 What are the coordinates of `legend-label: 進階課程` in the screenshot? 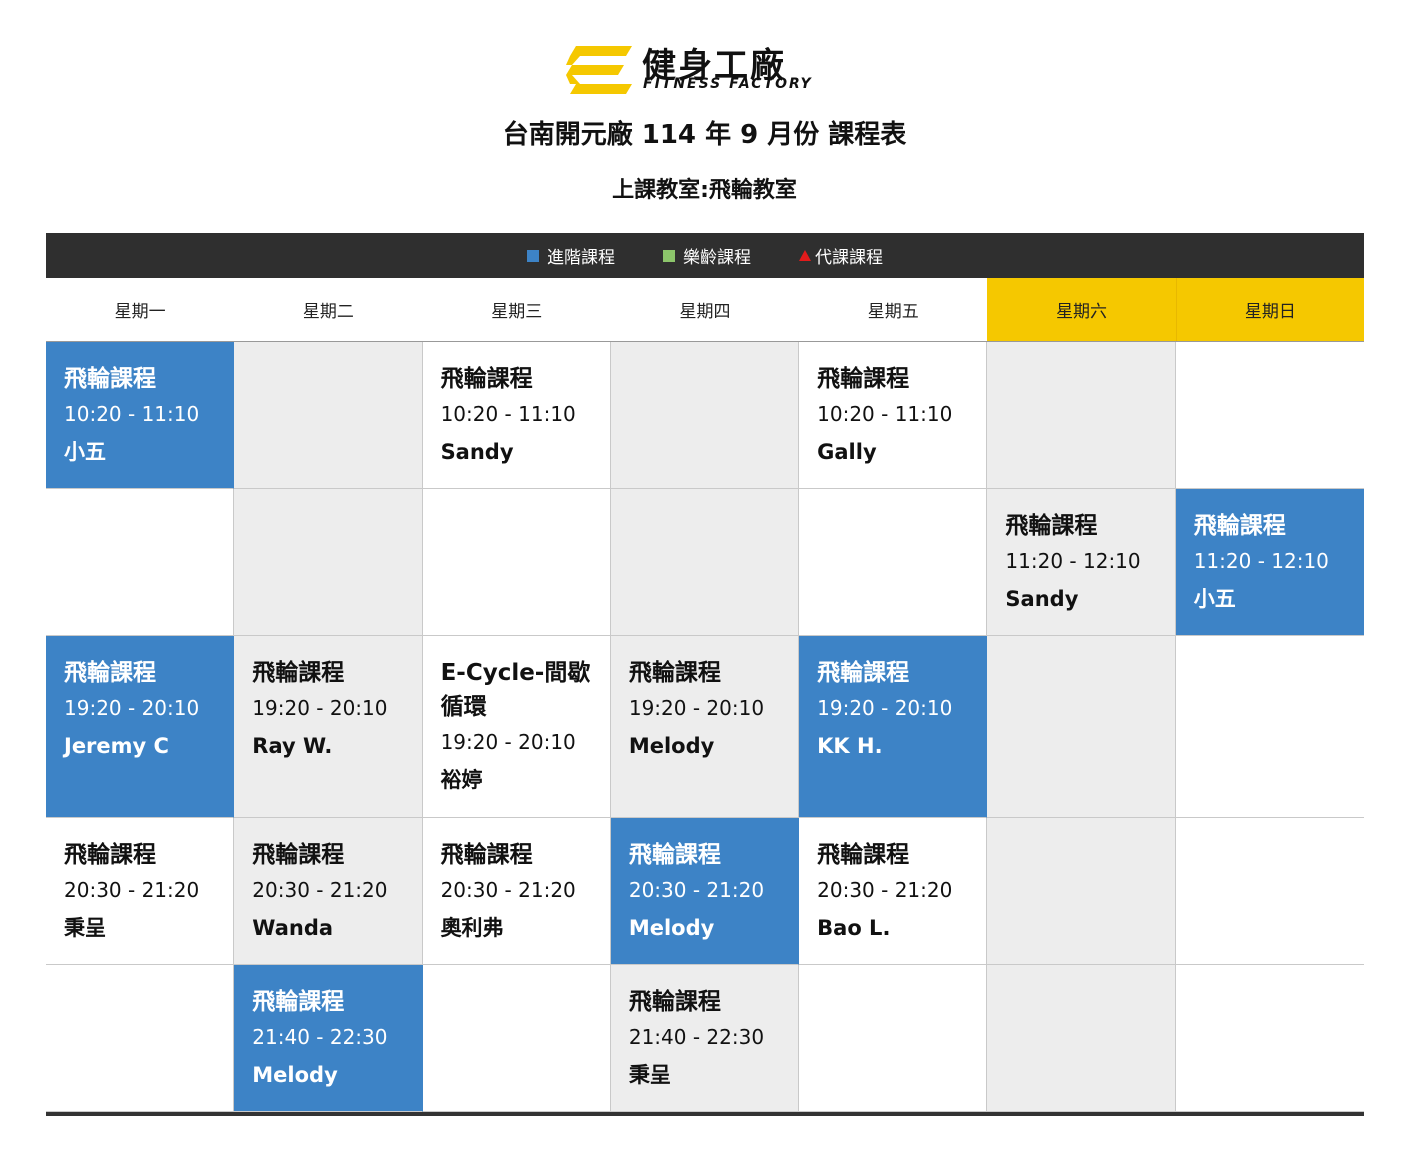 It's located at (581, 258).